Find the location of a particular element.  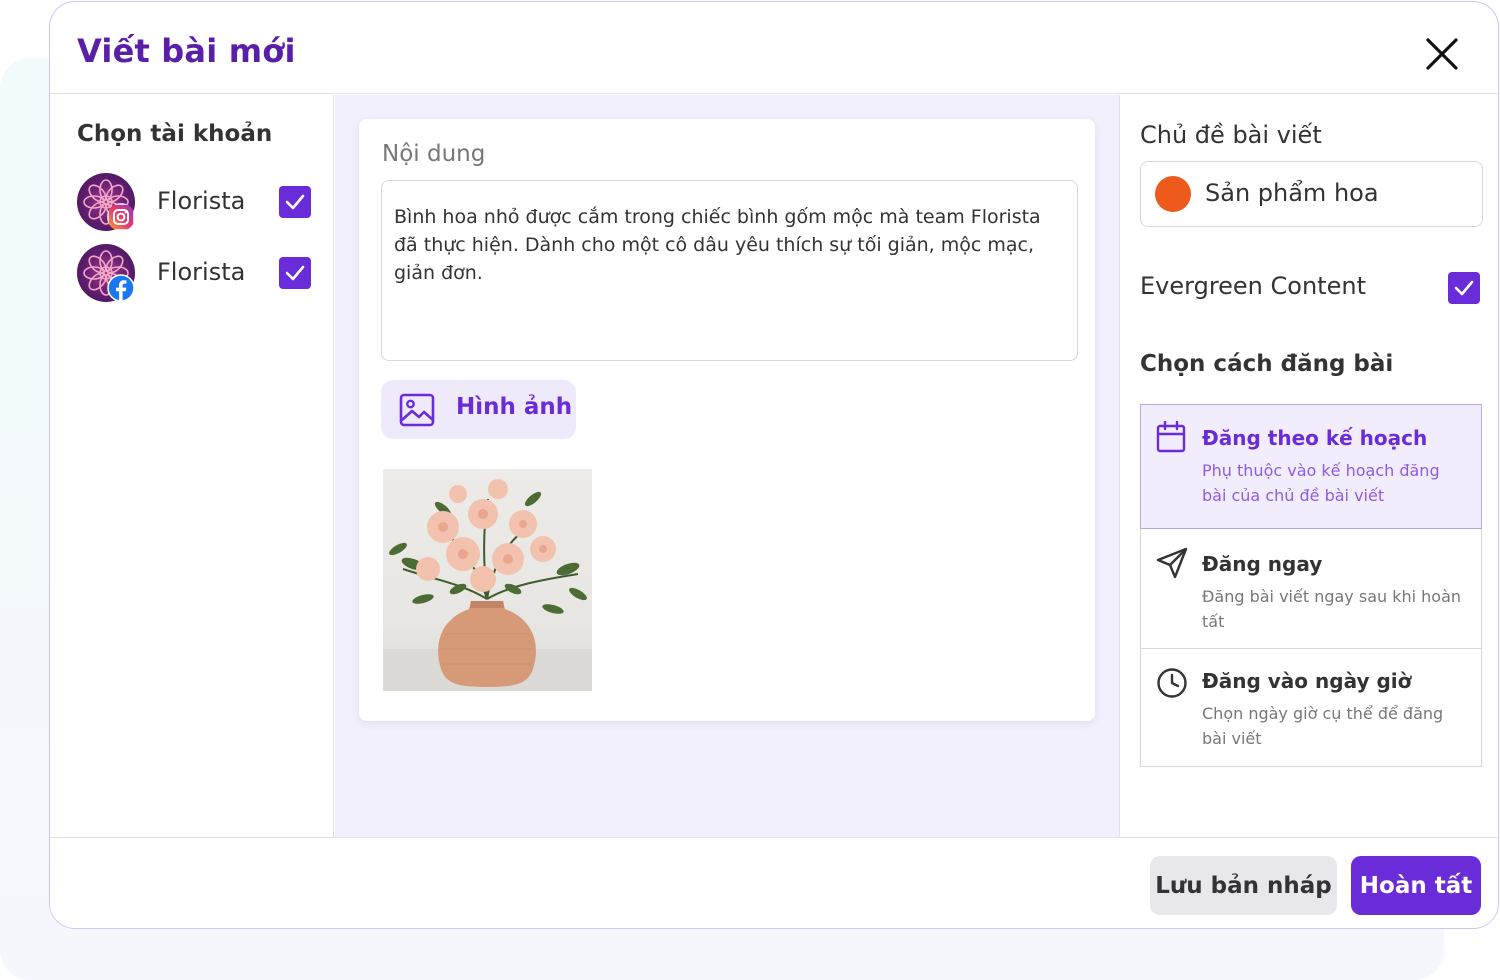

option-description: Chọn ngày giờ cụ thể để đăng bài viết is located at coordinates (1323, 726).